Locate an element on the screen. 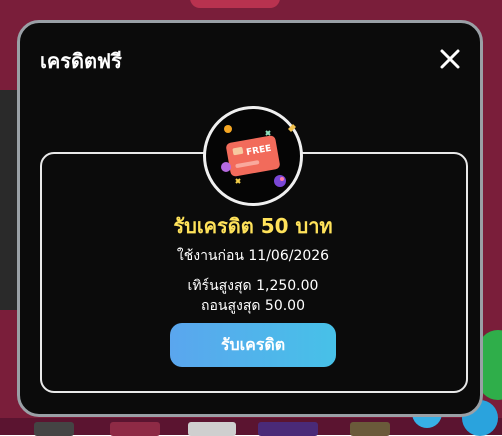  max-withdraw-text: ถอนสูงสุด 50.00 is located at coordinates (252, 306).